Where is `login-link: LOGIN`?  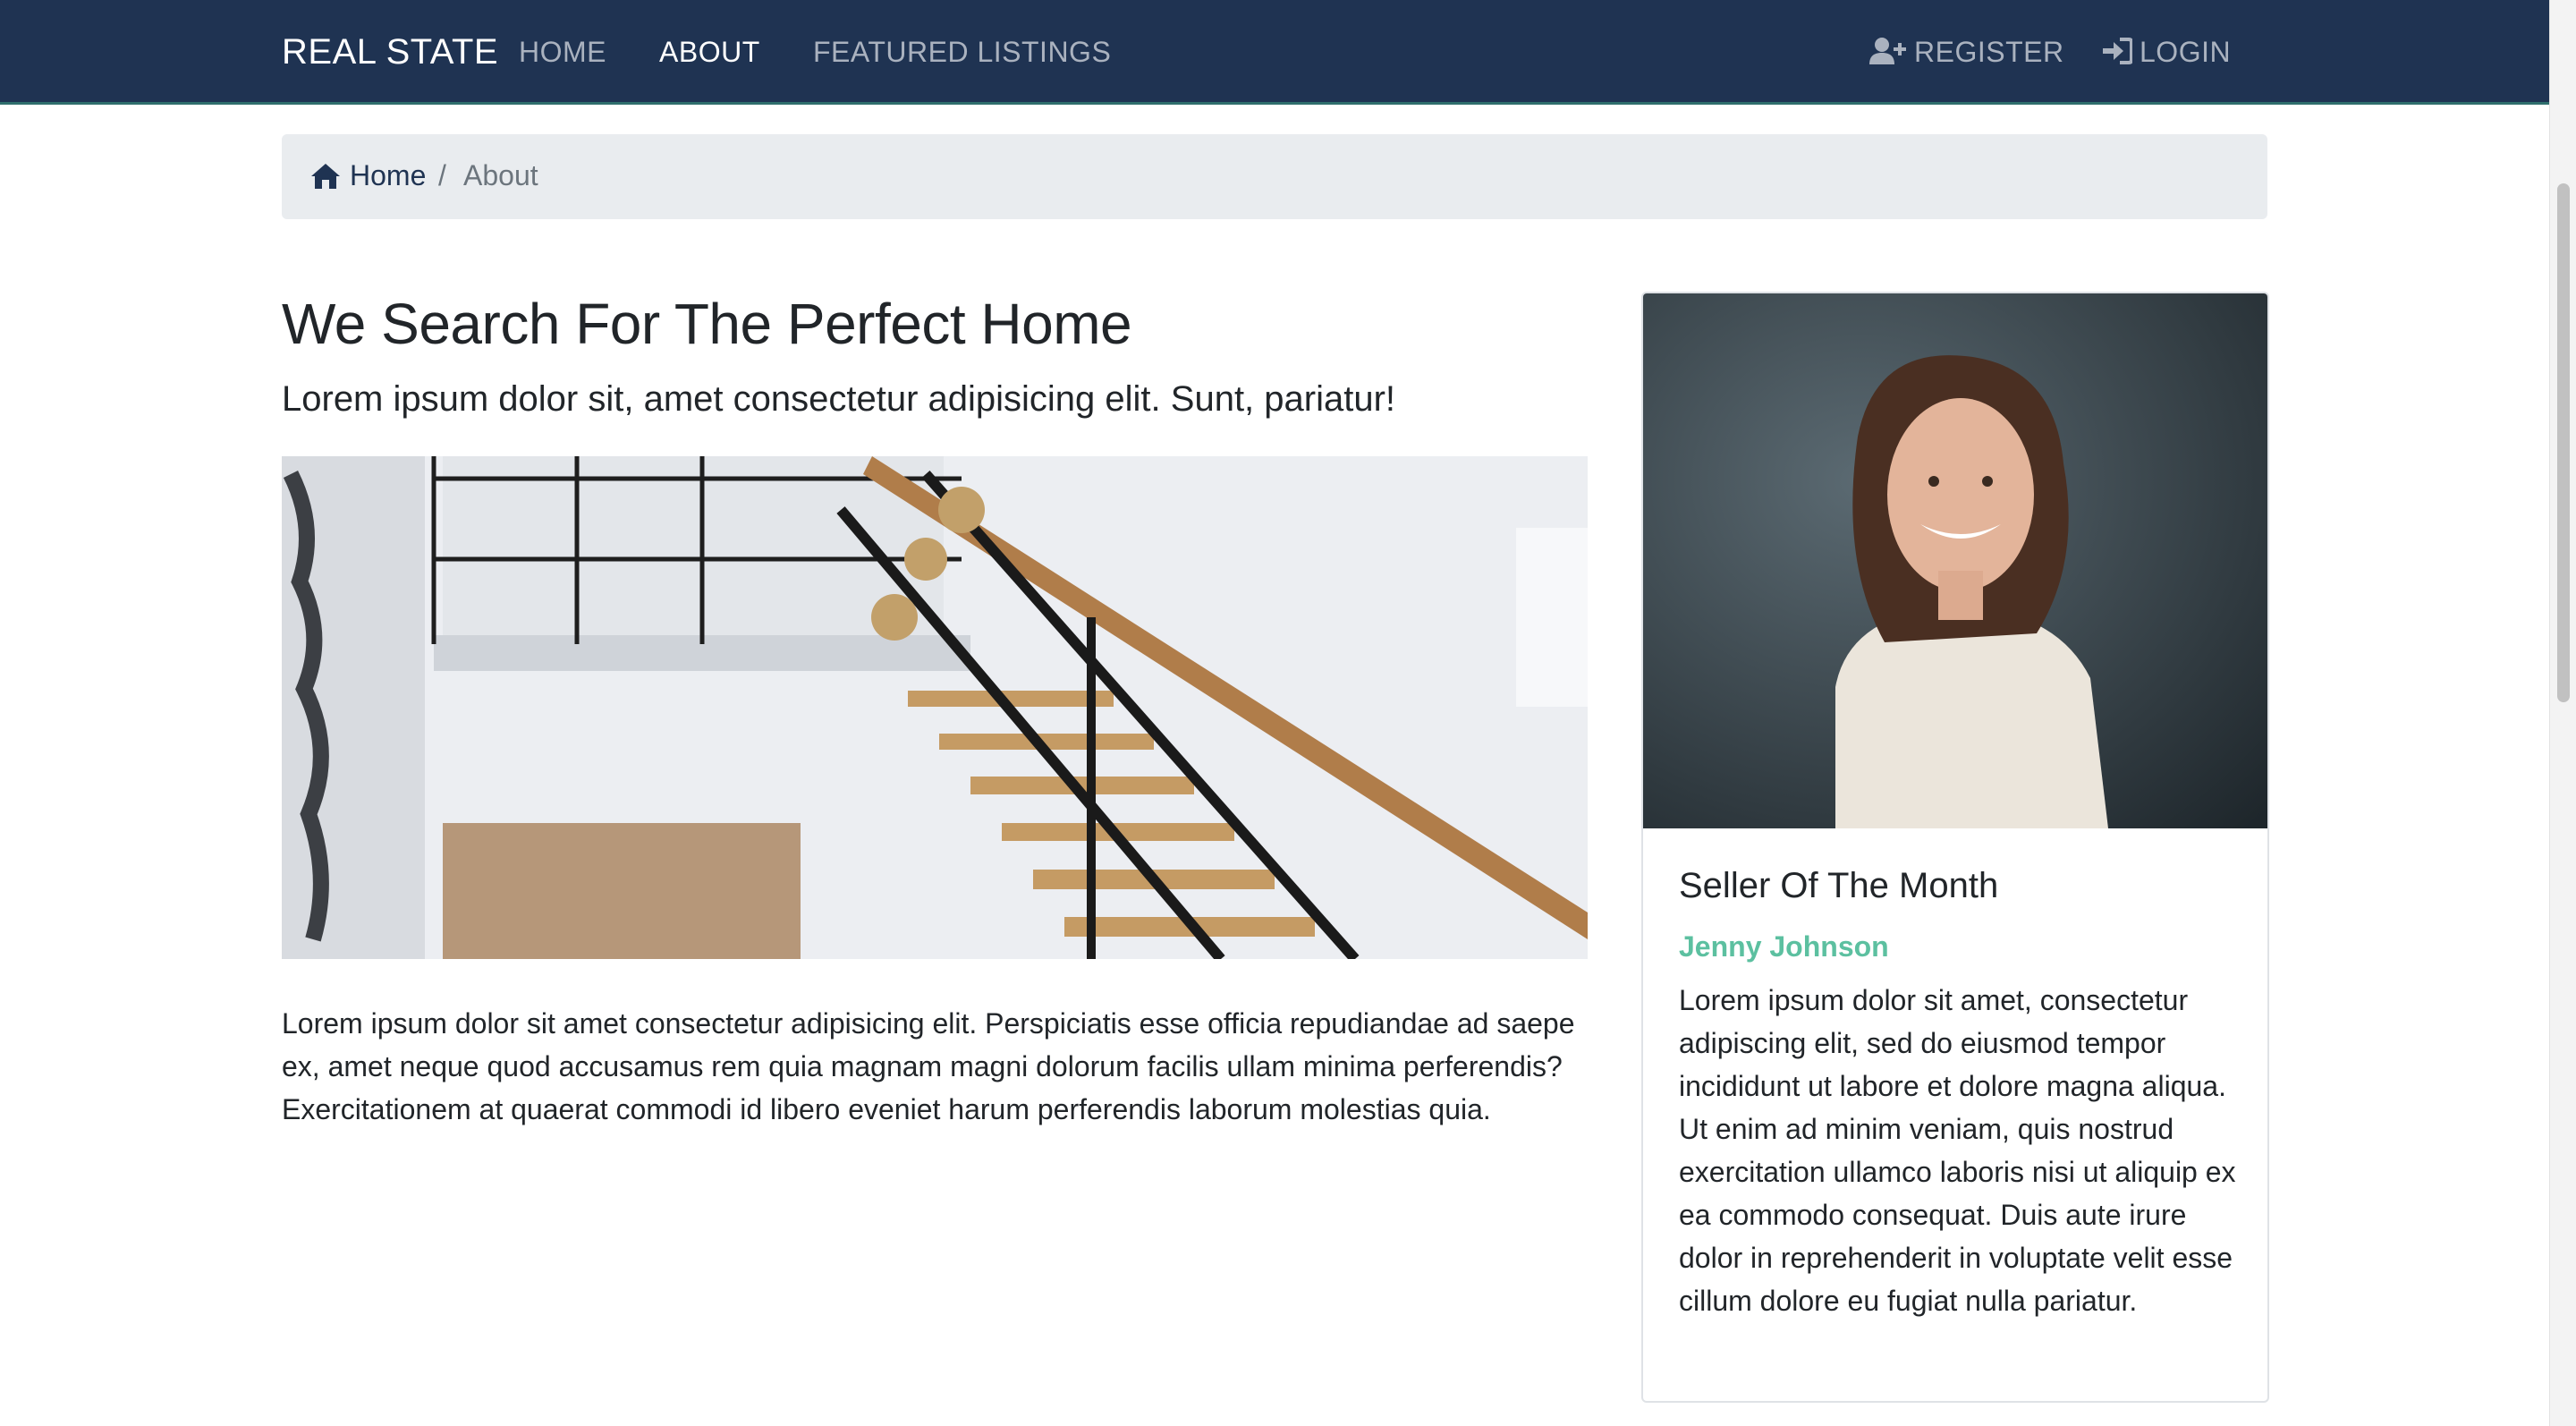 login-link: LOGIN is located at coordinates (2166, 53).